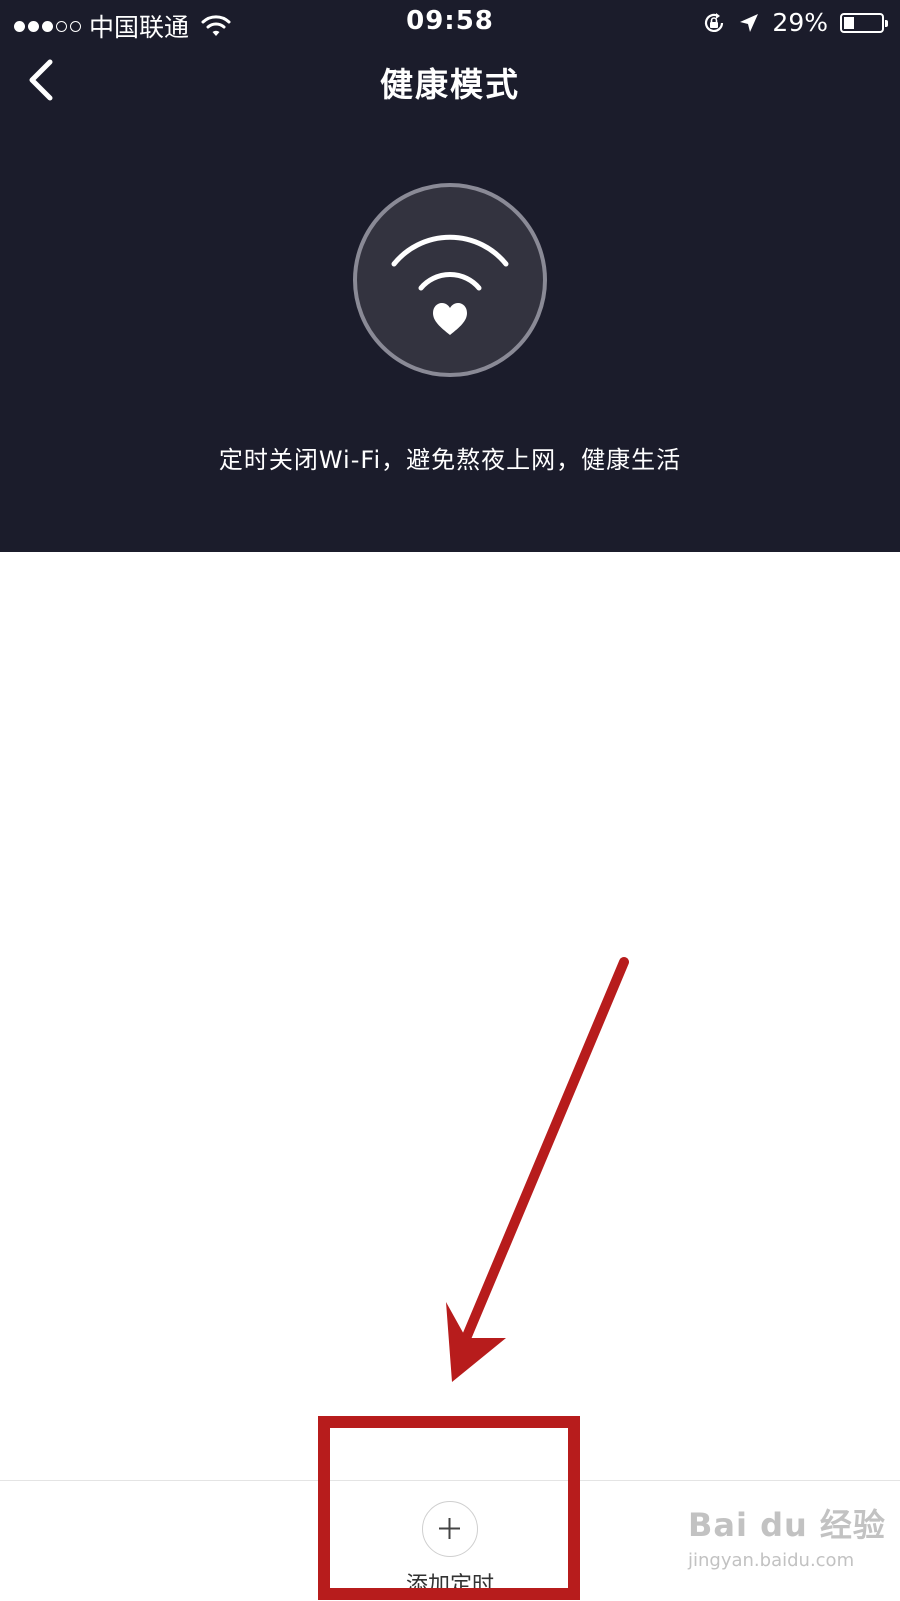  I want to click on add-timer-button: 添加定时, so click(450, 1547).